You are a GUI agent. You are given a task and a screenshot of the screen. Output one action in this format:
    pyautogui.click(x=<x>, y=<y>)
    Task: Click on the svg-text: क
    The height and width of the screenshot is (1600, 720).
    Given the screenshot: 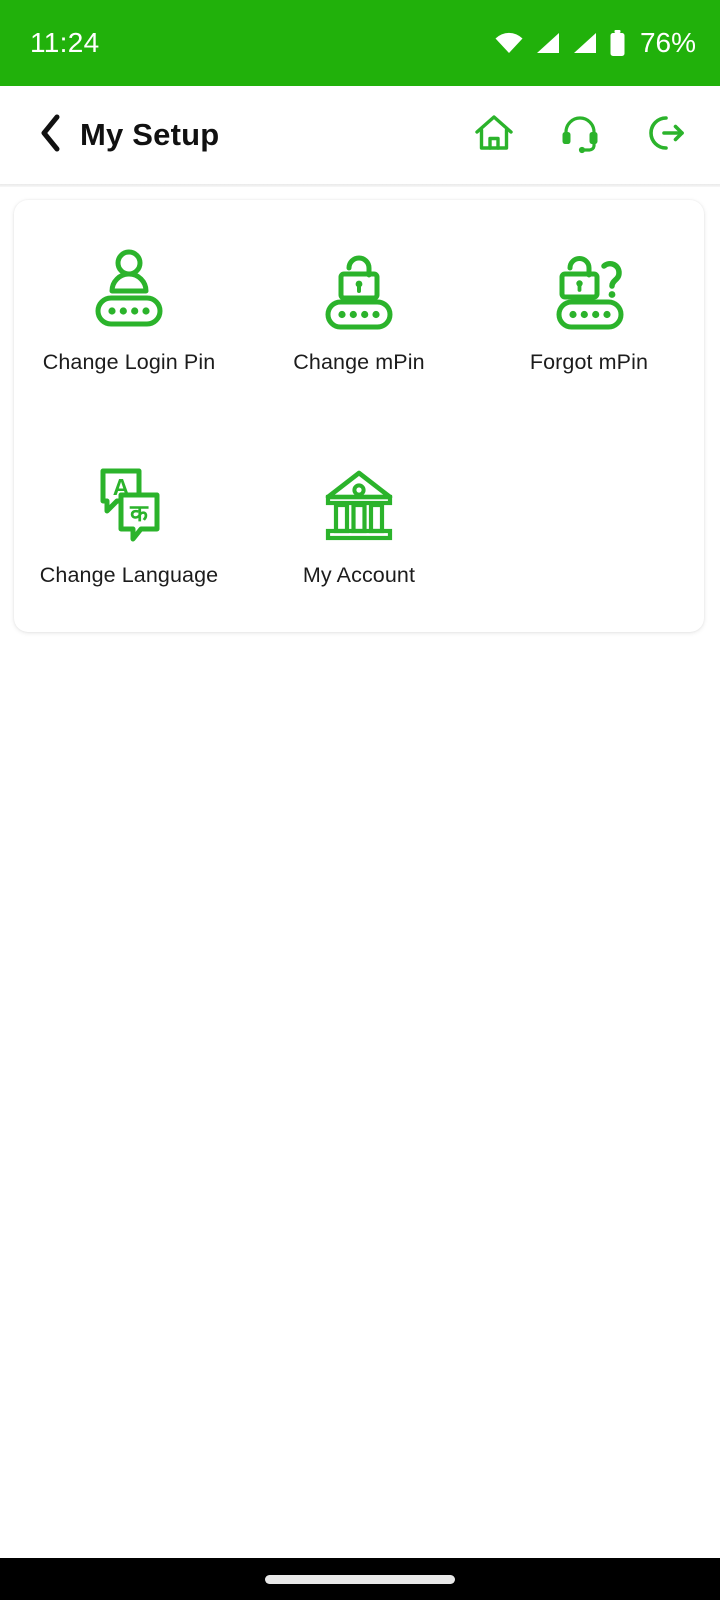 What is the action you would take?
    pyautogui.click(x=139, y=514)
    